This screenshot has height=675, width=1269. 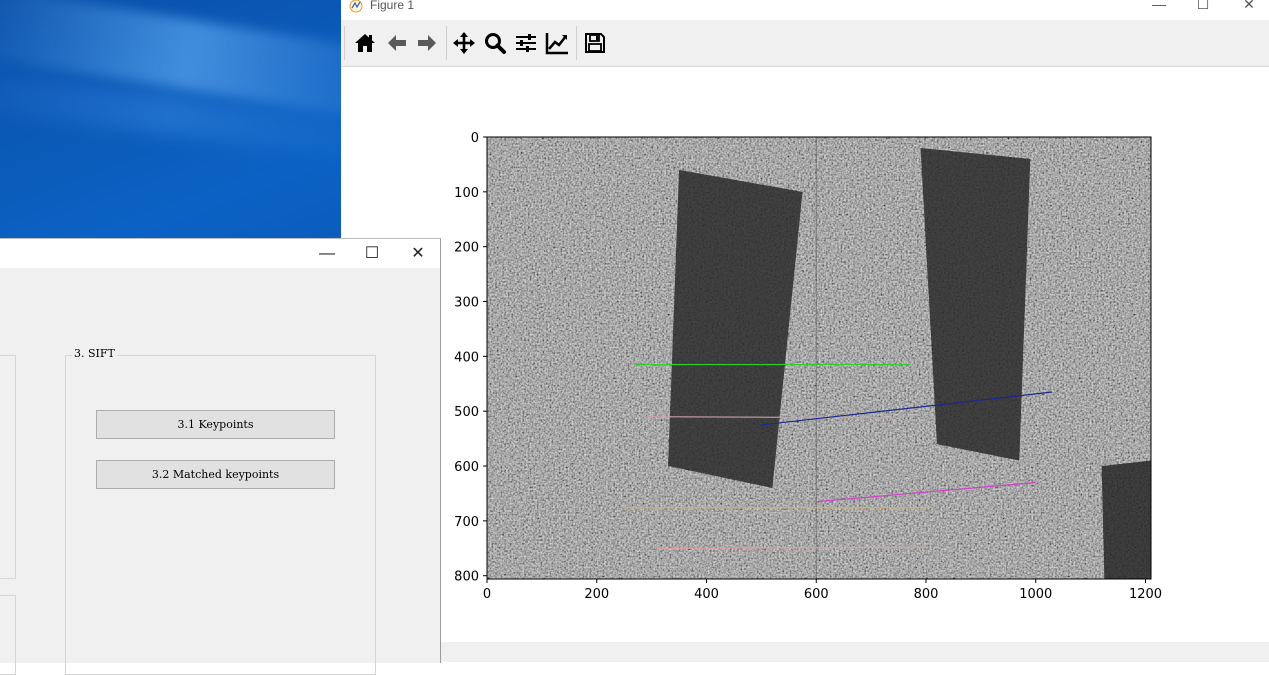 What do you see at coordinates (464, 43) in the screenshot?
I see `pan-move-icon` at bounding box center [464, 43].